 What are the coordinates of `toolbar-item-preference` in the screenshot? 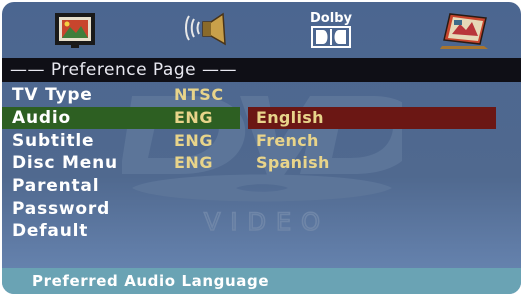 It's located at (465, 30).